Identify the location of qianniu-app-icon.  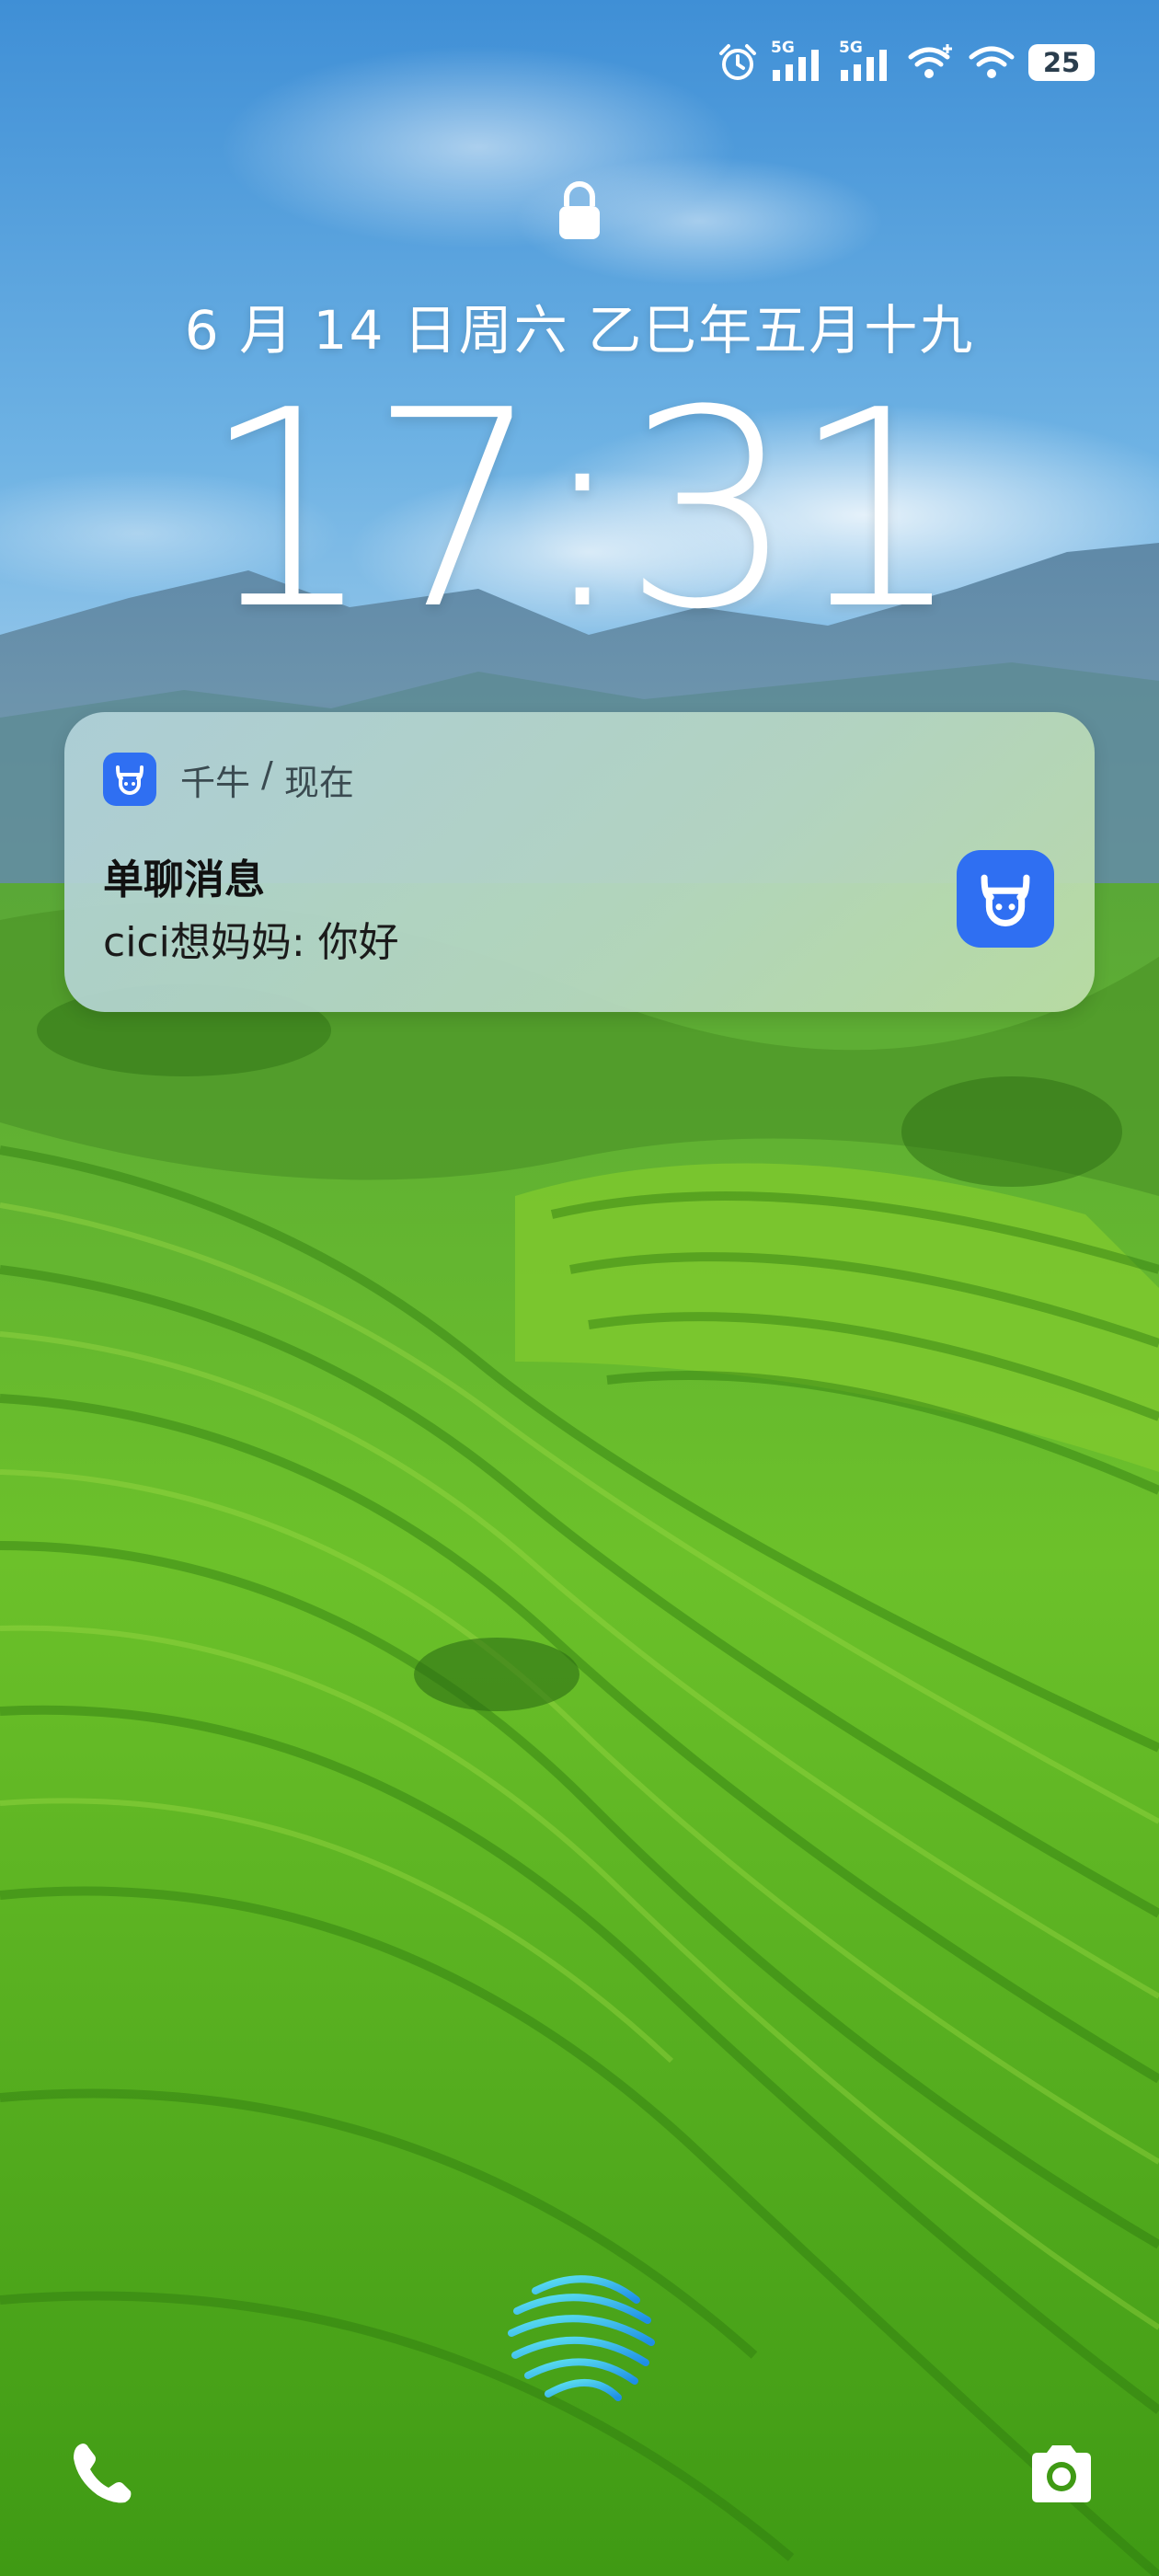
(129, 779).